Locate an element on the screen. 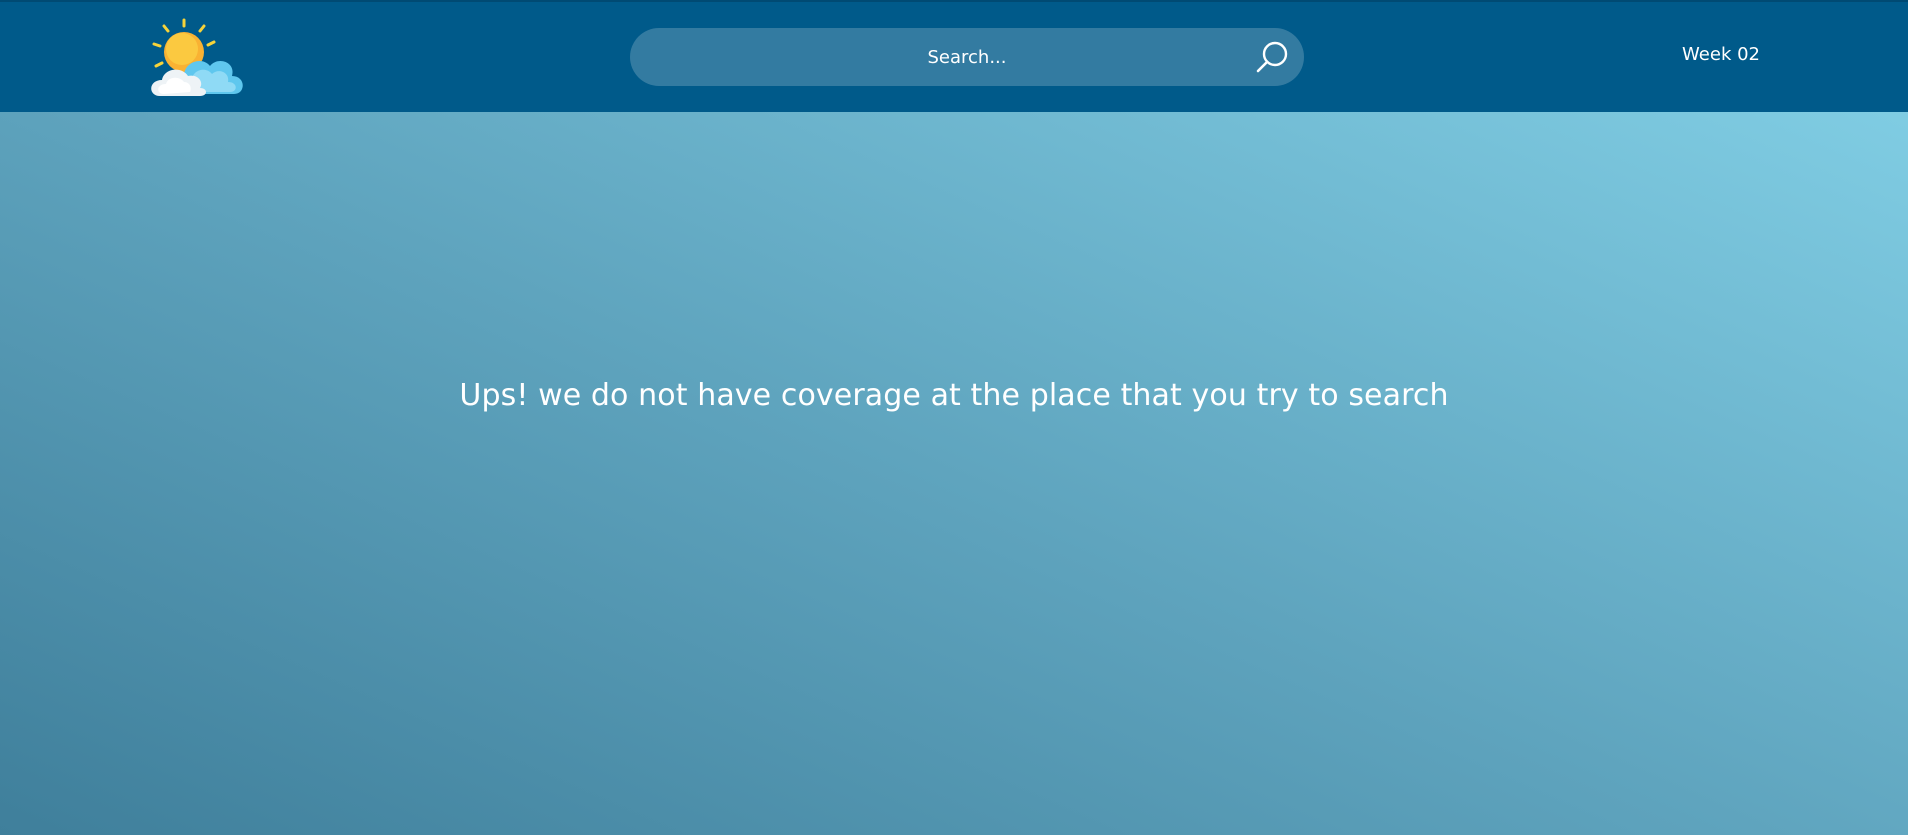  weather-logo is located at coordinates (196, 58).